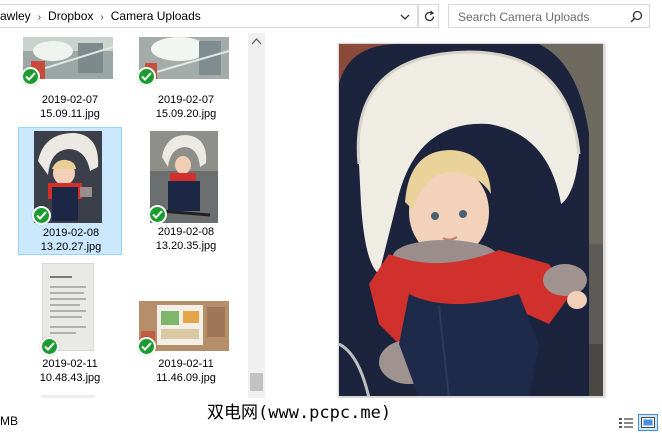 This screenshot has width=662, height=433. Describe the element at coordinates (71, 240) in the screenshot. I see `file-name: 2019-02-08 13.20.27.jpg` at that location.